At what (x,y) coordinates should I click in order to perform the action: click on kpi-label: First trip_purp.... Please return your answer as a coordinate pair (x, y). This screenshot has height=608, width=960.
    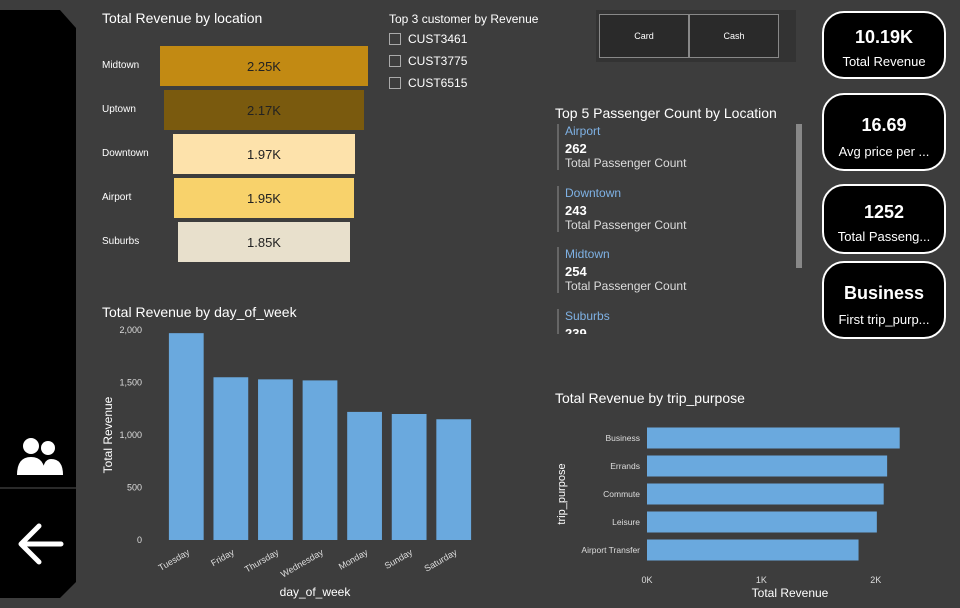
    Looking at the image, I should click on (884, 319).